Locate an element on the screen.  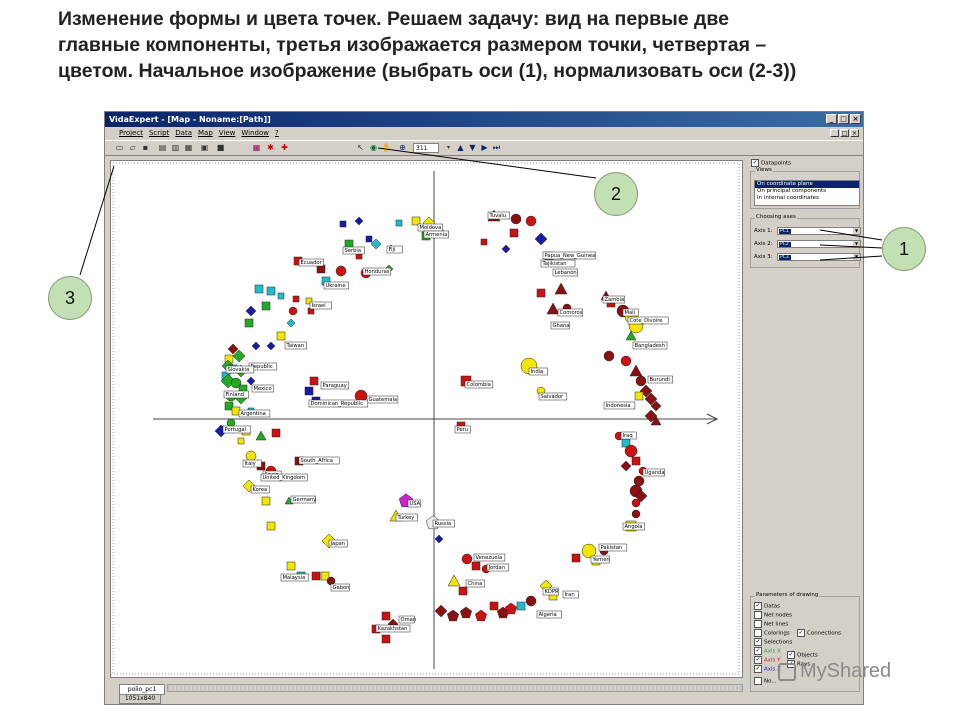
leader-line-1c is located at coordinates (851, 258).